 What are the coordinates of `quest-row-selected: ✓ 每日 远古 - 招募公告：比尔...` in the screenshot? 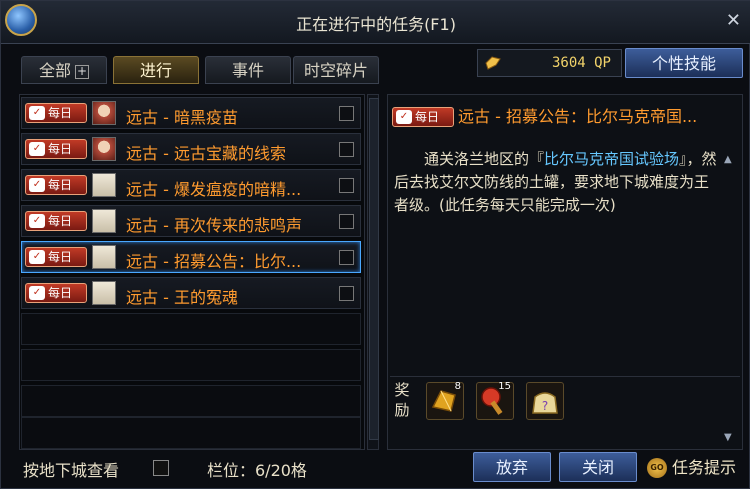 It's located at (191, 257).